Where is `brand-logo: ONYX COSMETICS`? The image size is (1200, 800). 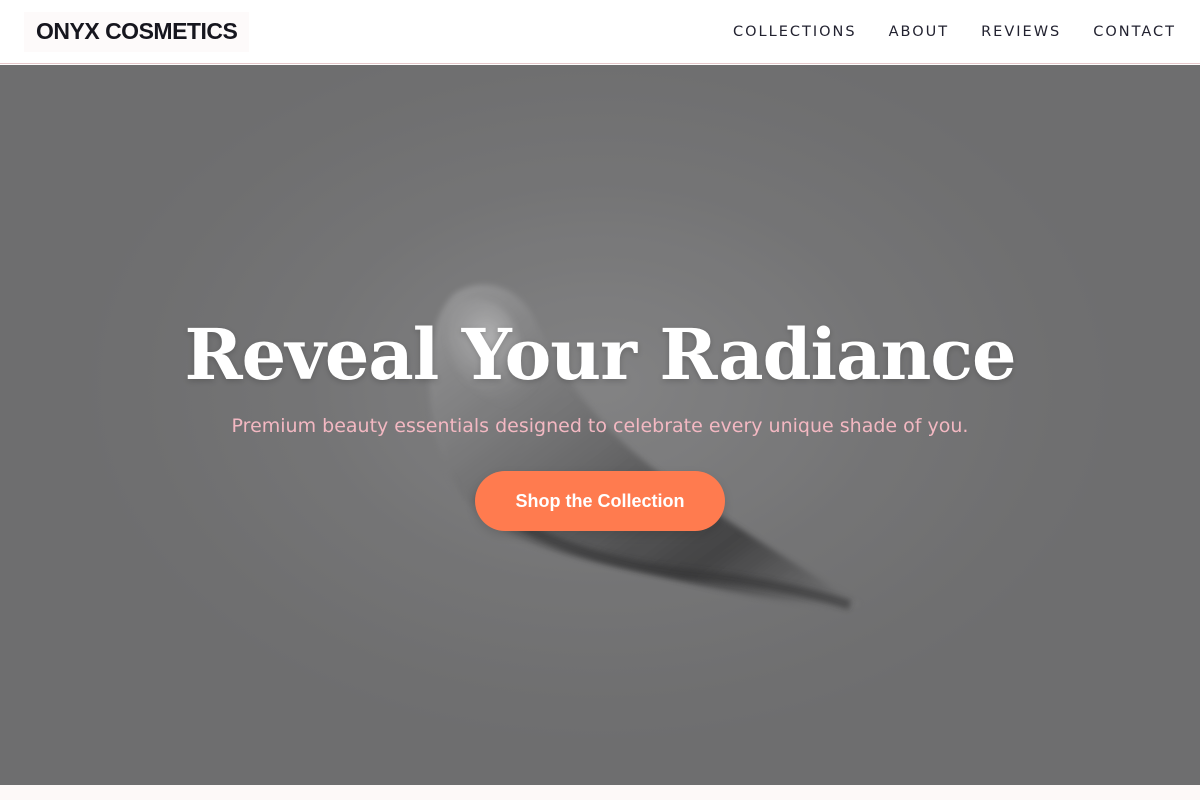 brand-logo: ONYX COSMETICS is located at coordinates (137, 31).